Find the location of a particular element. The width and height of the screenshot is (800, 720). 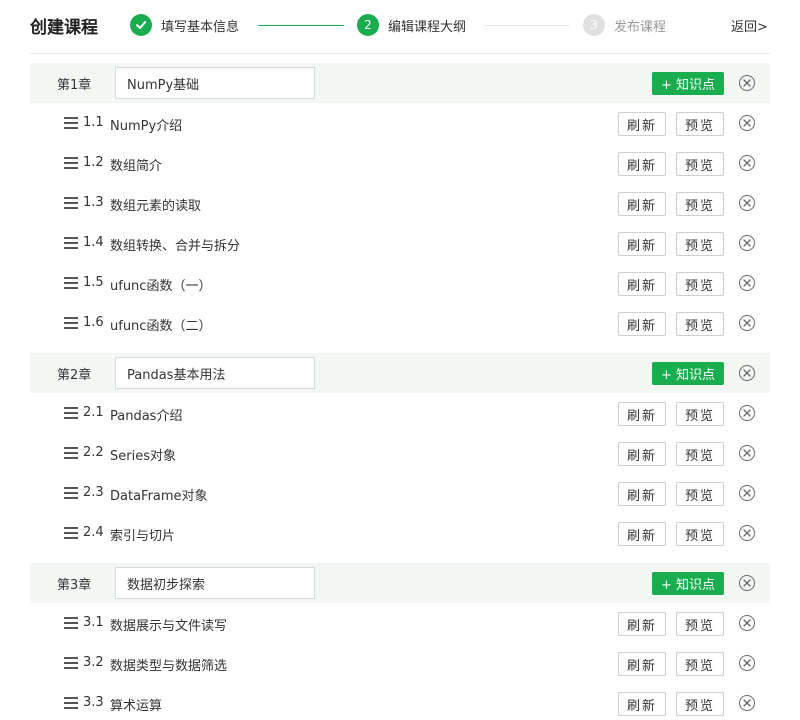

header-divider is located at coordinates (400, 53).